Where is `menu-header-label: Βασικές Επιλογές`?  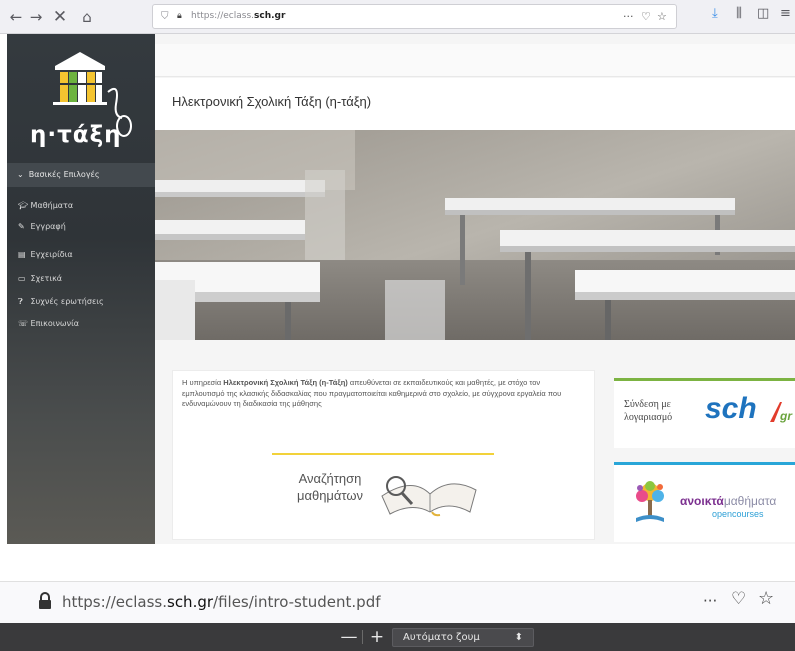 menu-header-label: Βασικές Επιλογές is located at coordinates (64, 174).